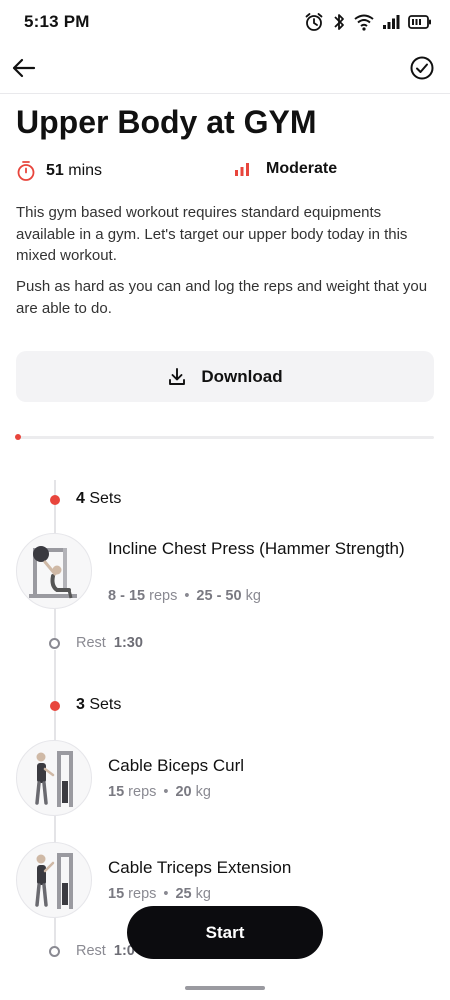 The height and width of the screenshot is (1000, 450). I want to click on stopwatch-icon, so click(26, 171).